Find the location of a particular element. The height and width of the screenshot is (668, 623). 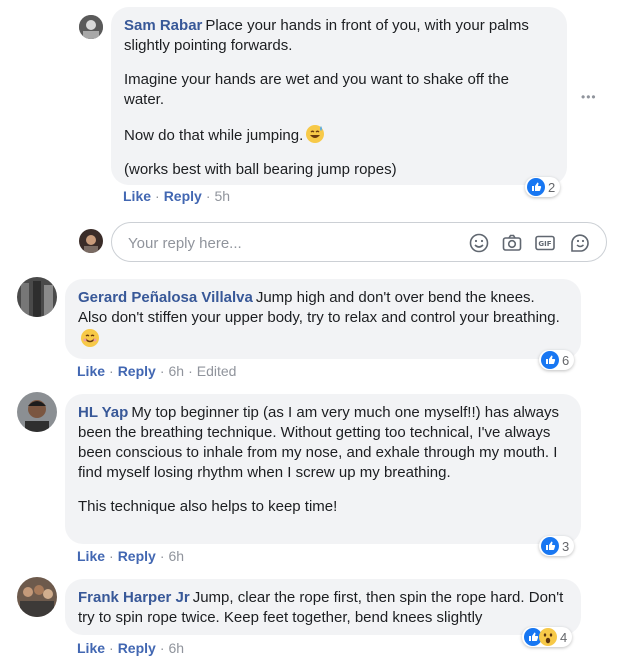

reaction-number: 3 is located at coordinates (566, 546).